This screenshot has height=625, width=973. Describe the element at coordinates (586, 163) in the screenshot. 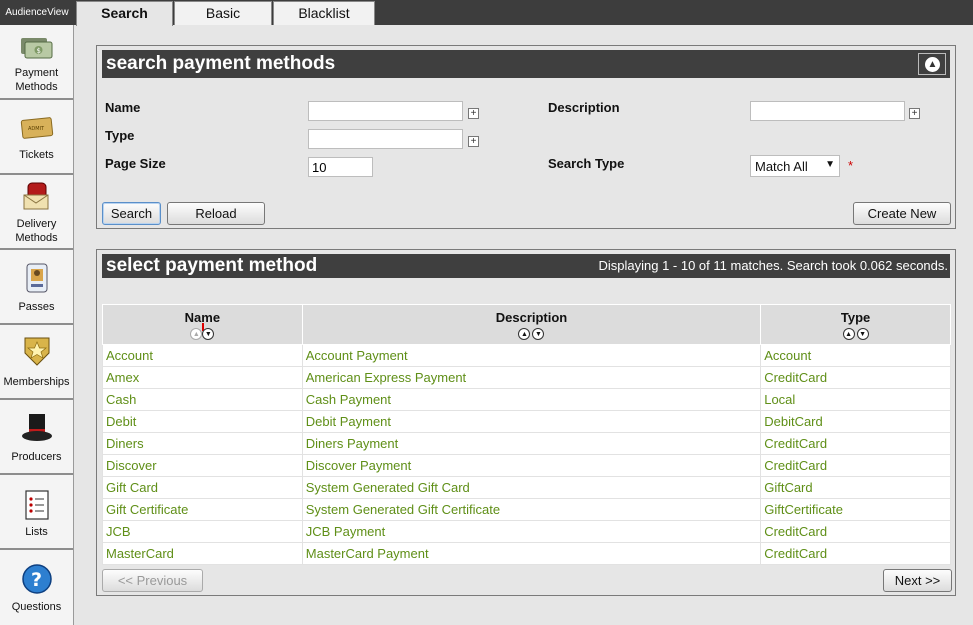

I see `search-type-label: Search Type` at that location.